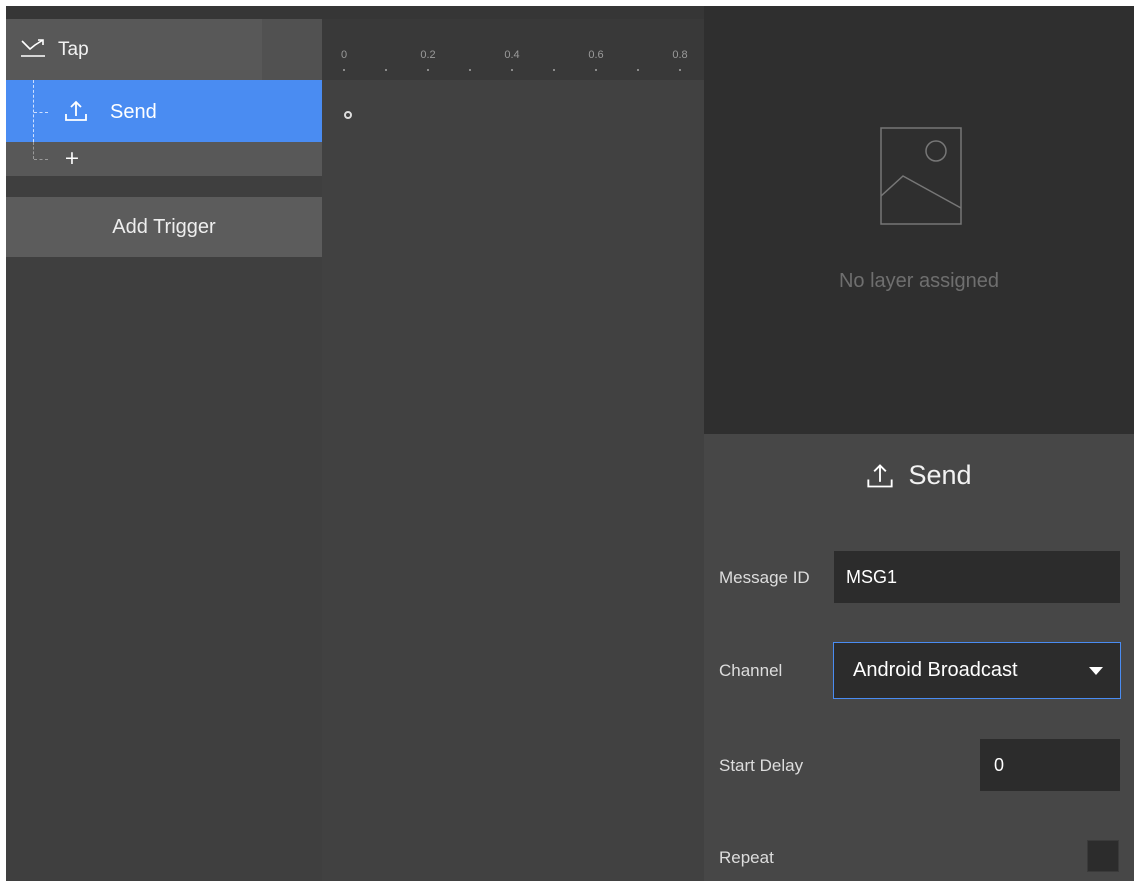 The height and width of the screenshot is (881, 1134). Describe the element at coordinates (164, 227) in the screenshot. I see `add-trigger-button: Add Trigger` at that location.